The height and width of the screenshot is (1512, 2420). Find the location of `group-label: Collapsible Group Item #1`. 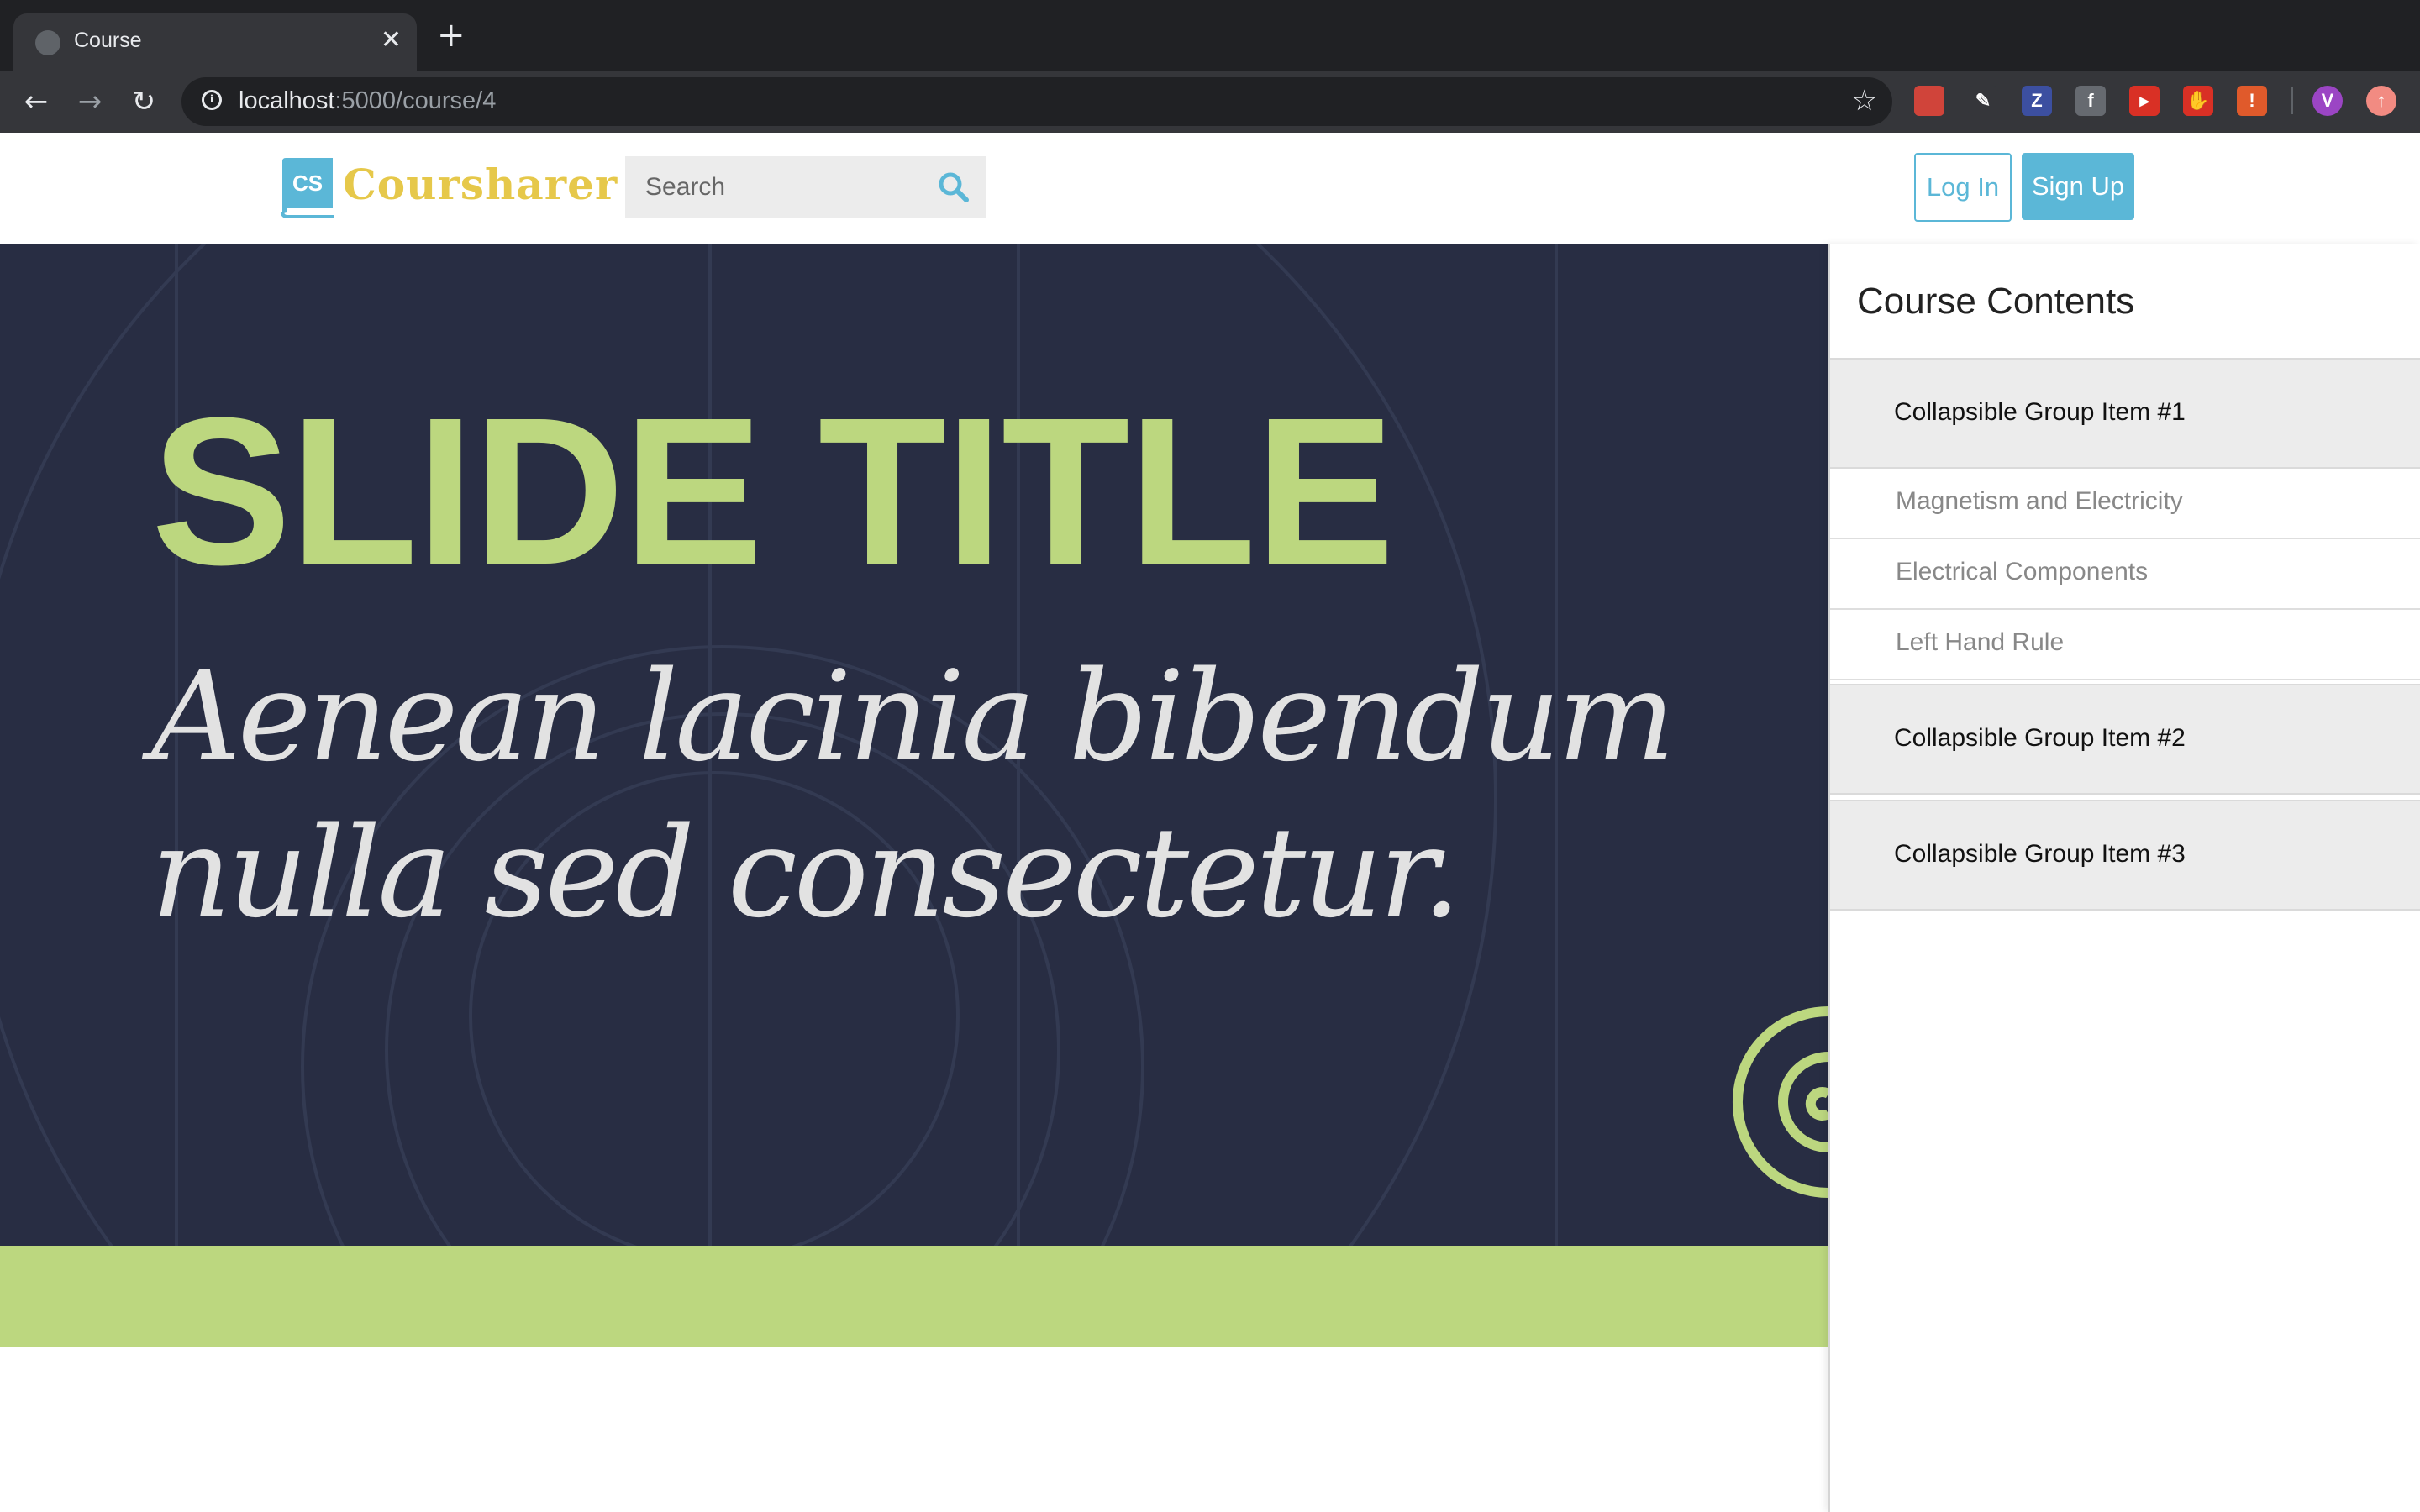

group-label: Collapsible Group Item #1 is located at coordinates (2040, 412).